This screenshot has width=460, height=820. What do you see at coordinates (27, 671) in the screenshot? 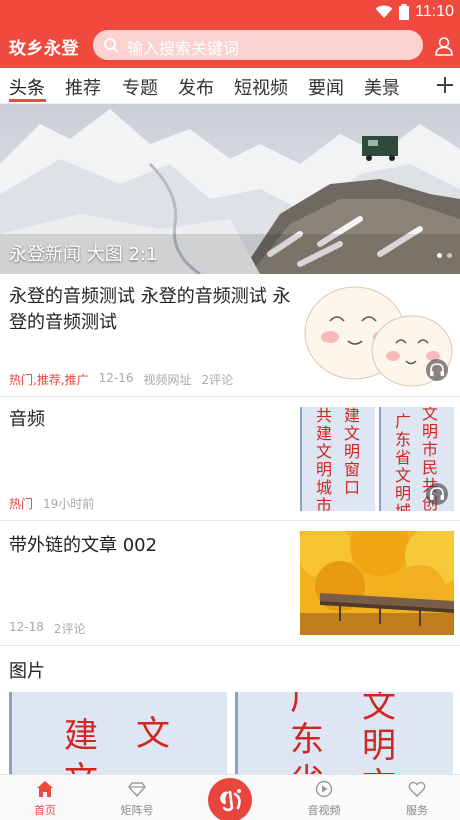
I see `gallery-section-title: 图片` at bounding box center [27, 671].